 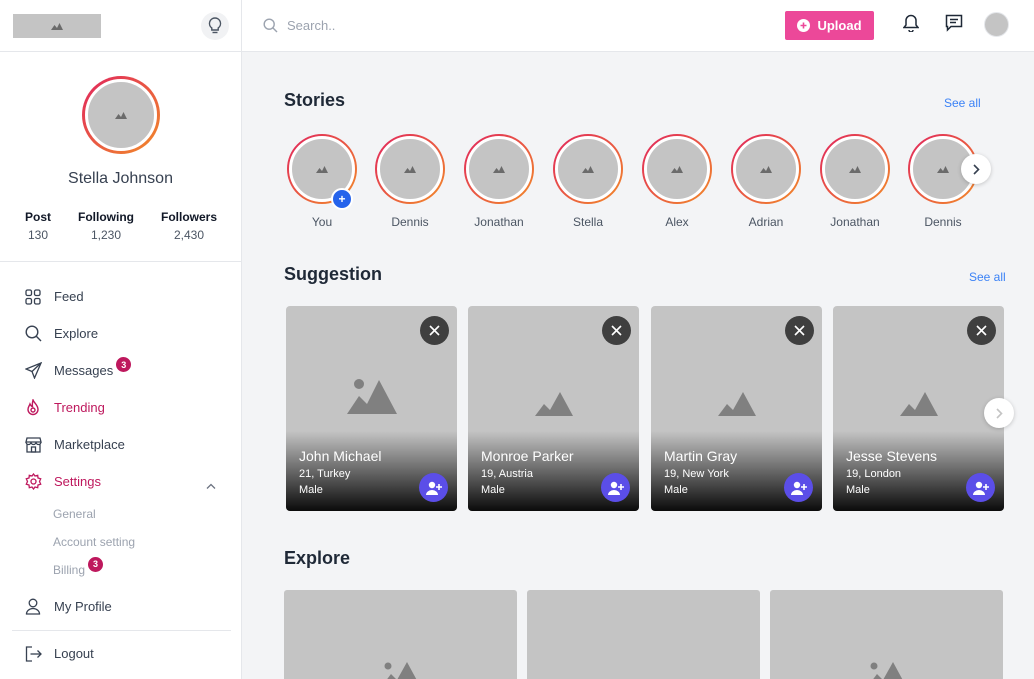 What do you see at coordinates (124, 481) in the screenshot?
I see `sidebar-item-settings: Settings` at bounding box center [124, 481].